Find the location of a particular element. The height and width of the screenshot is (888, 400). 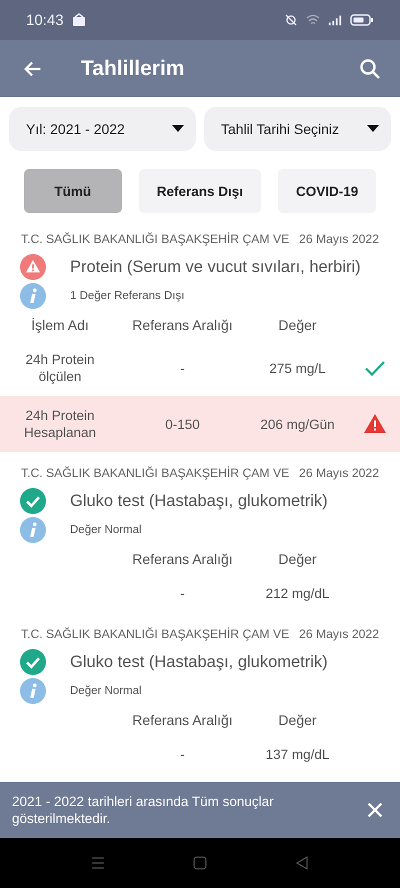

table-cell: 0-150 is located at coordinates (182, 424).